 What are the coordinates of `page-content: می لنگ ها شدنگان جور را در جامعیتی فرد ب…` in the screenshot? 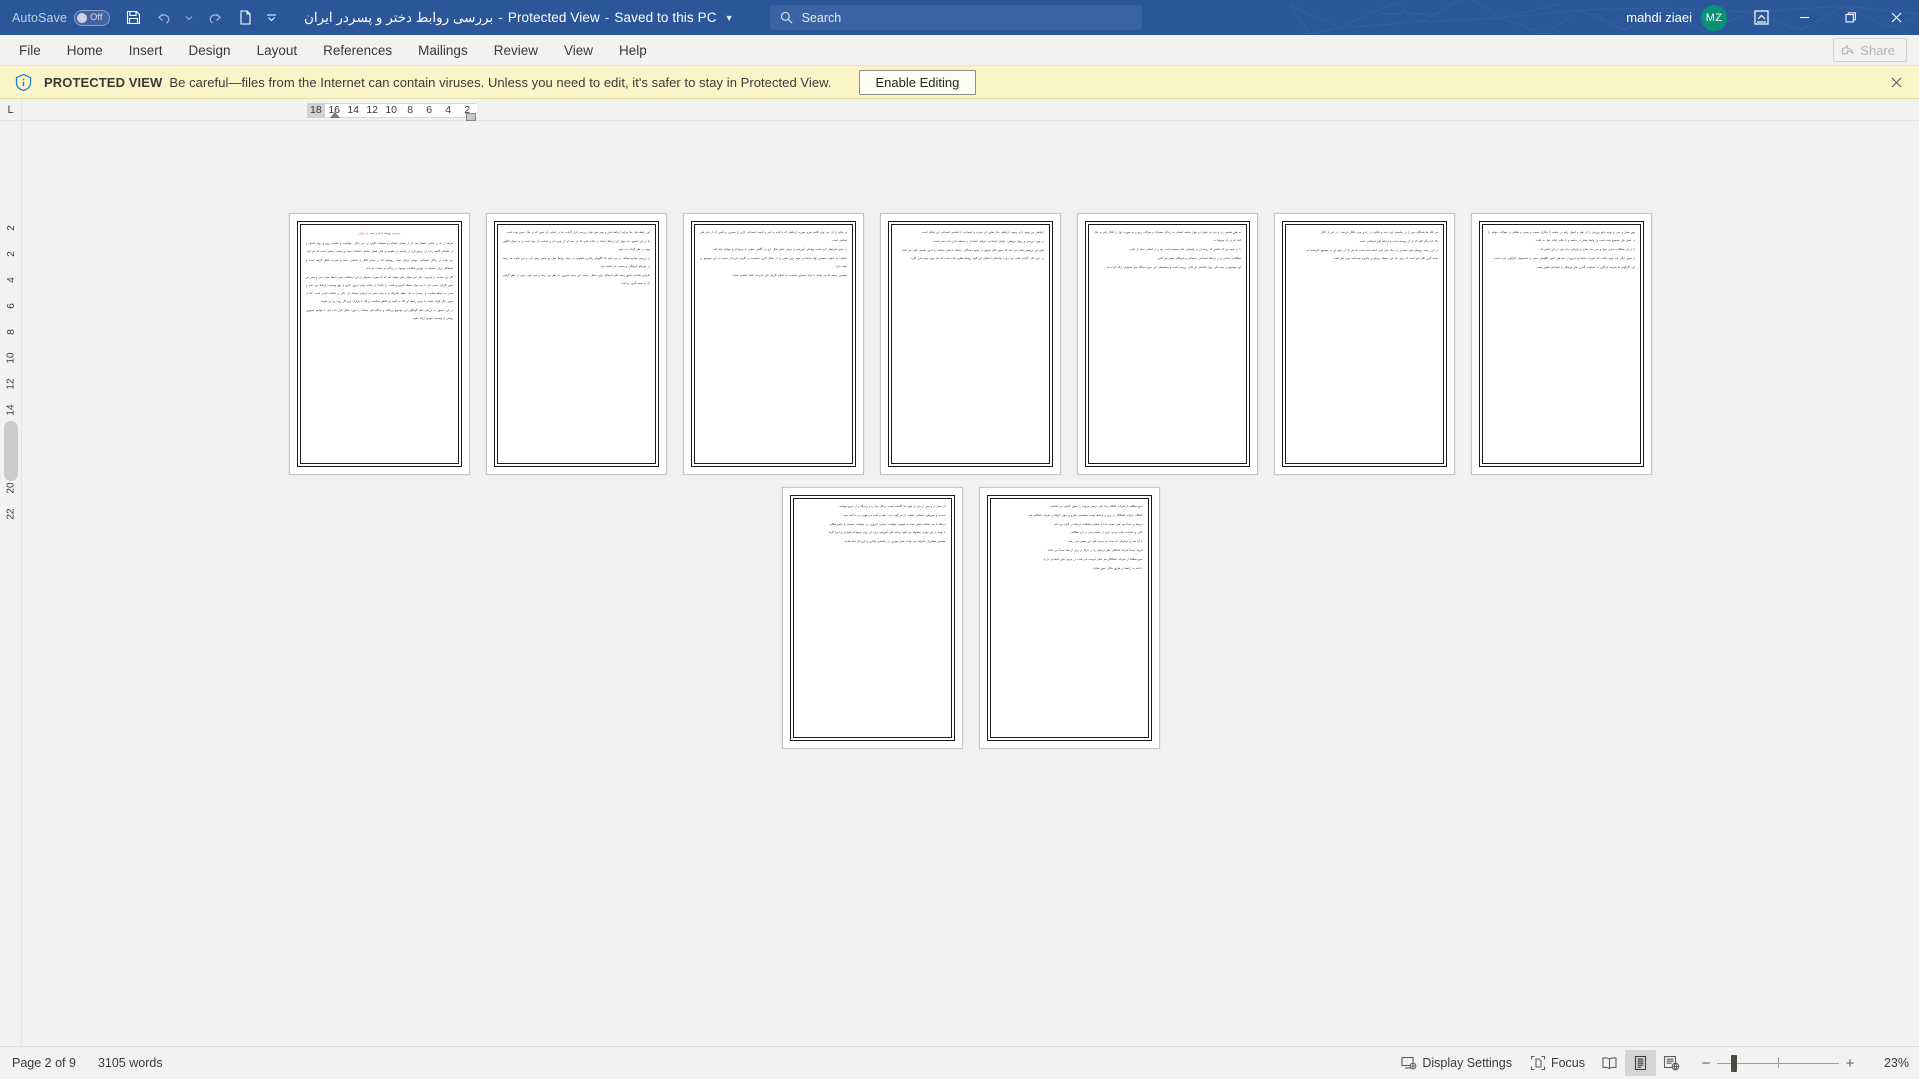 It's located at (1364, 344).